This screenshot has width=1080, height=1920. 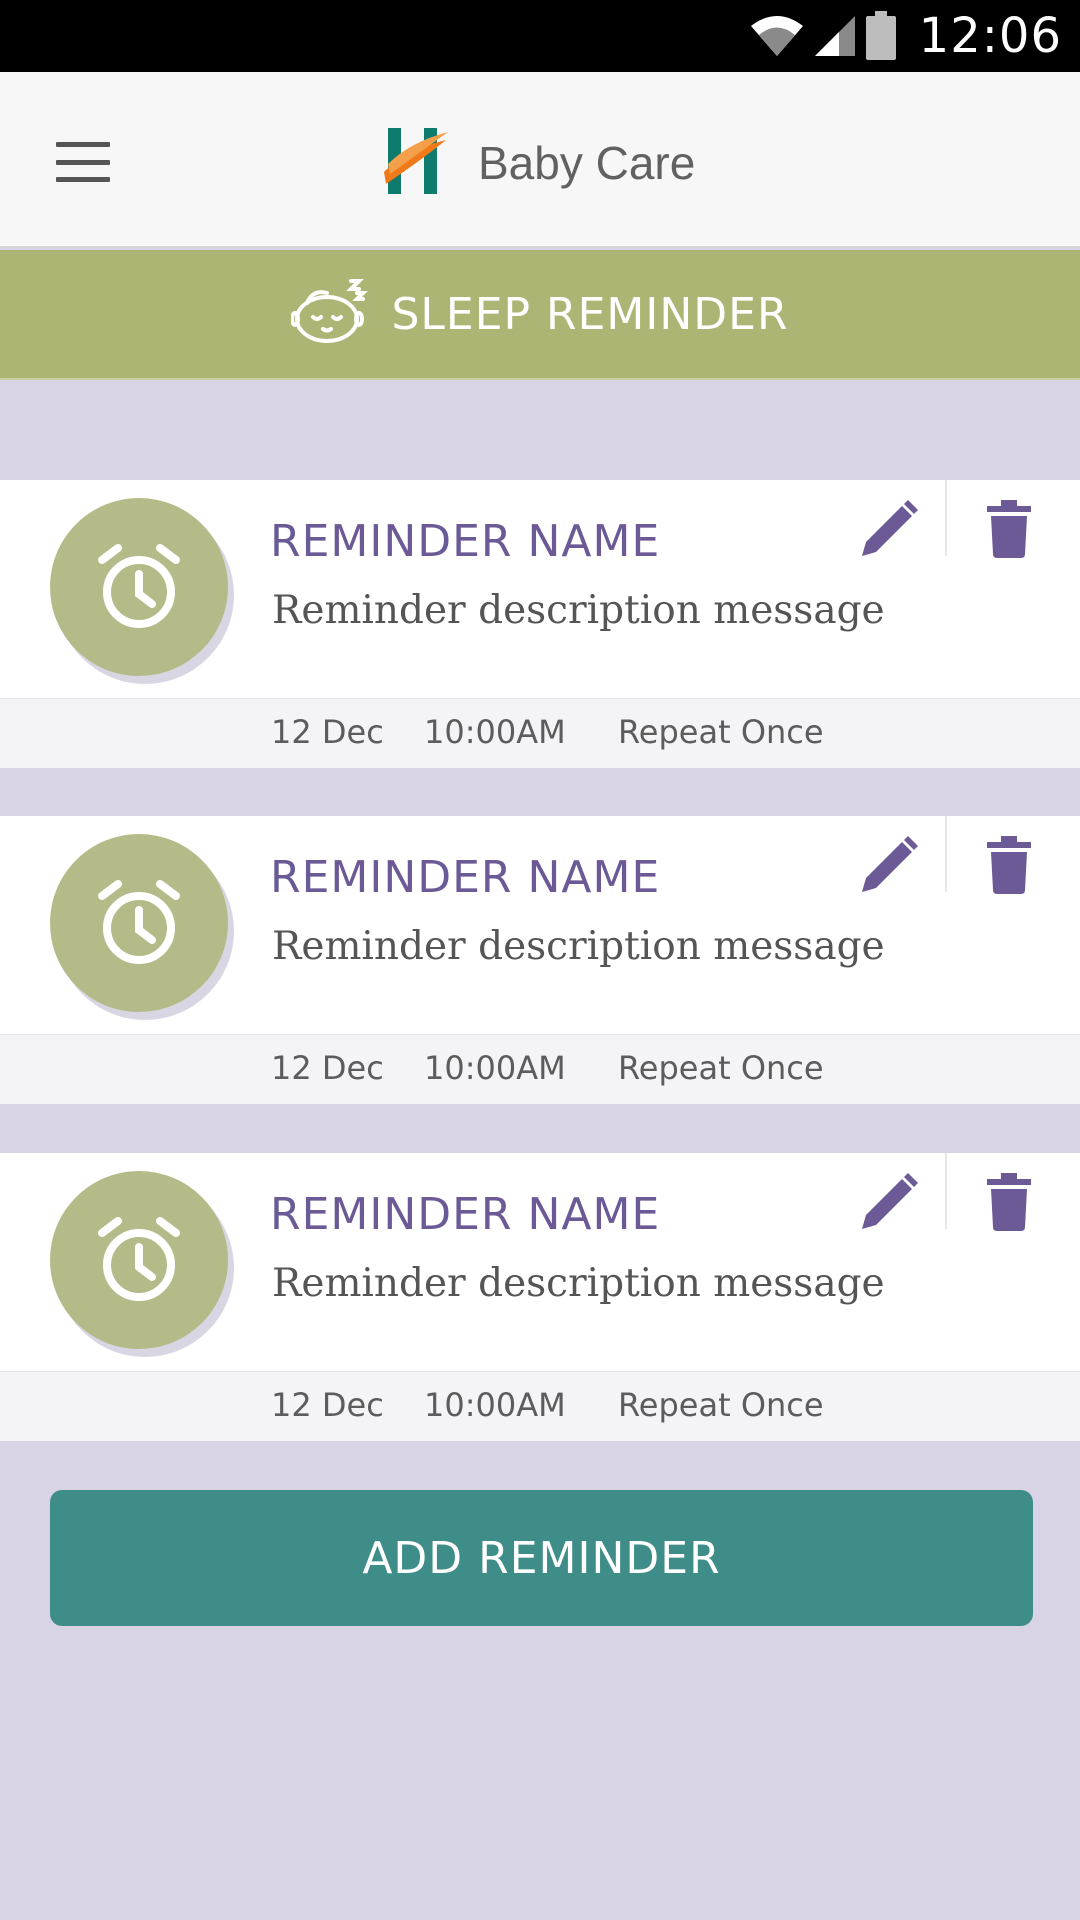 What do you see at coordinates (990, 36) in the screenshot?
I see `status-time: 12:06` at bounding box center [990, 36].